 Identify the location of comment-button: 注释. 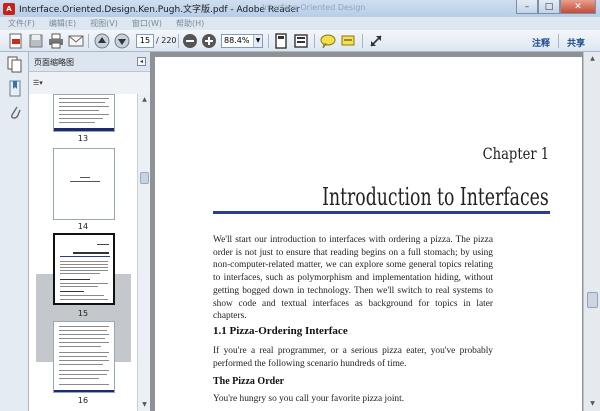
(541, 42).